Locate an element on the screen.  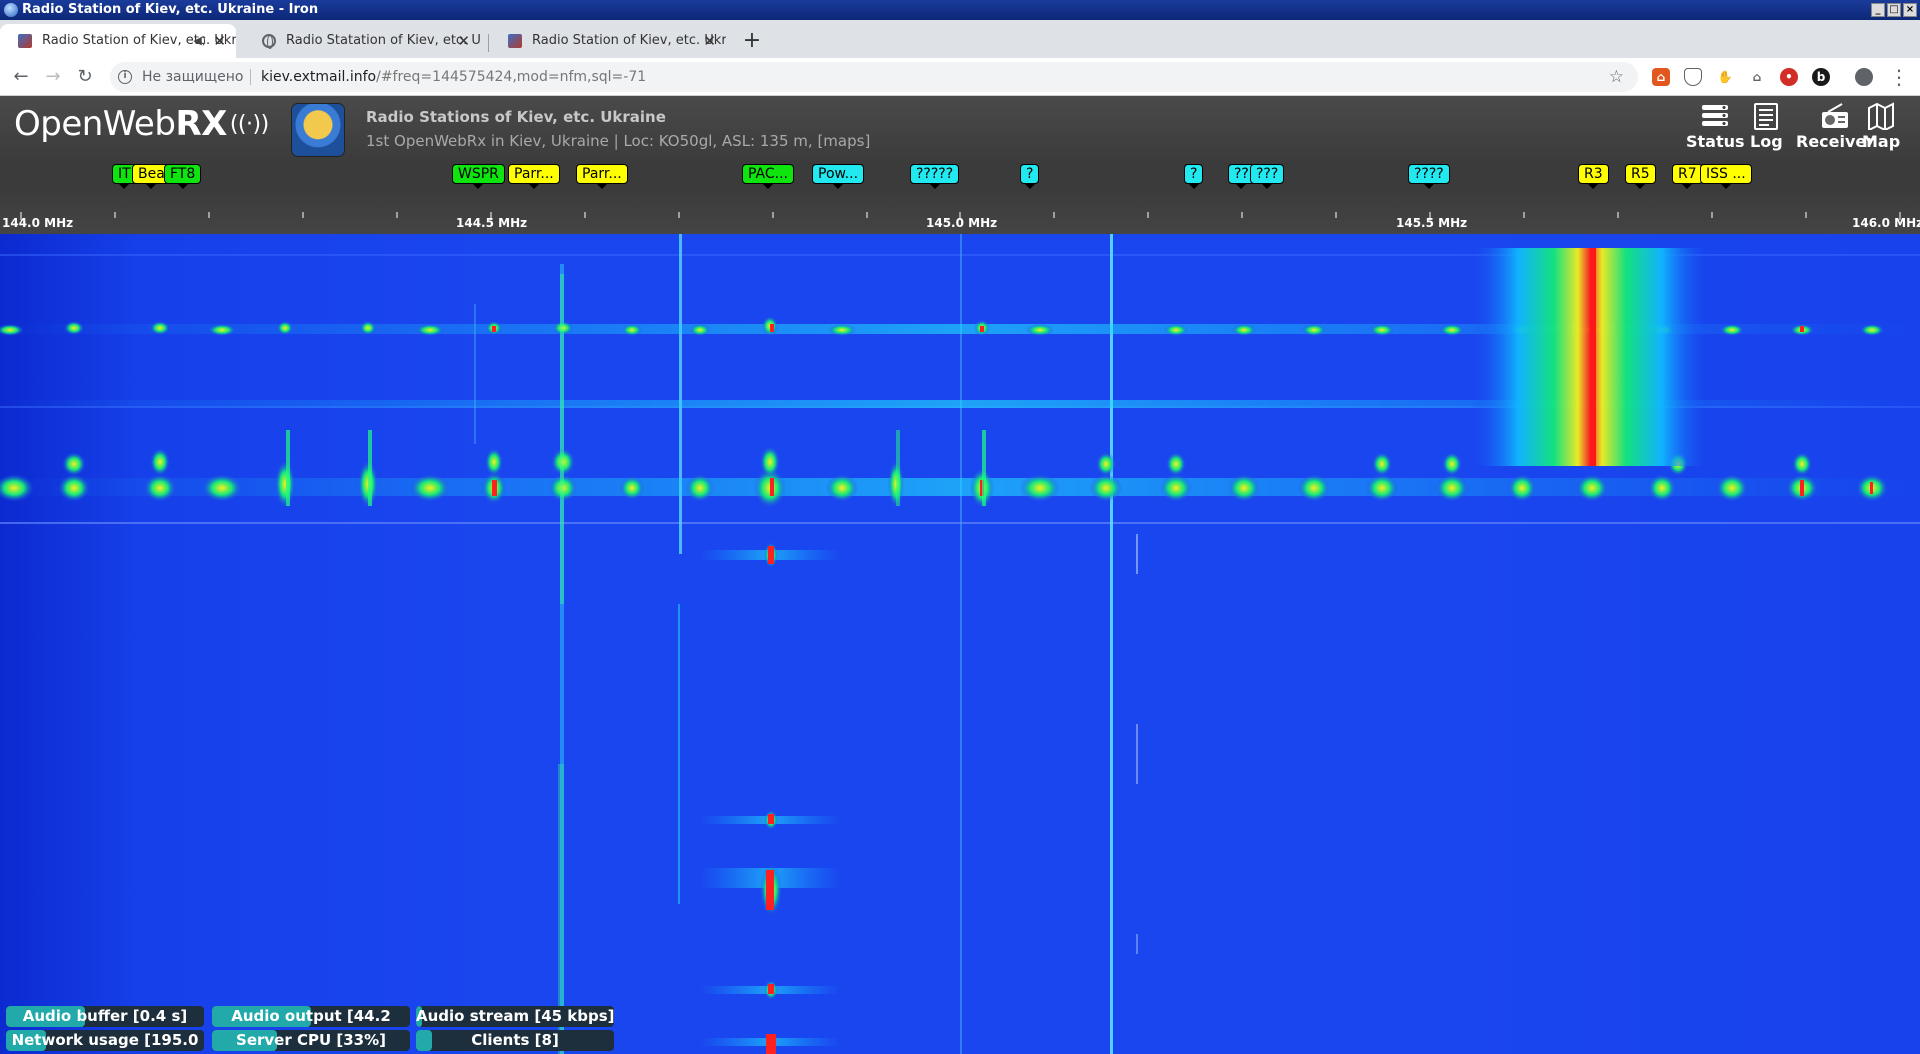
bookmark-star-icon: ☆ is located at coordinates (1616, 77).